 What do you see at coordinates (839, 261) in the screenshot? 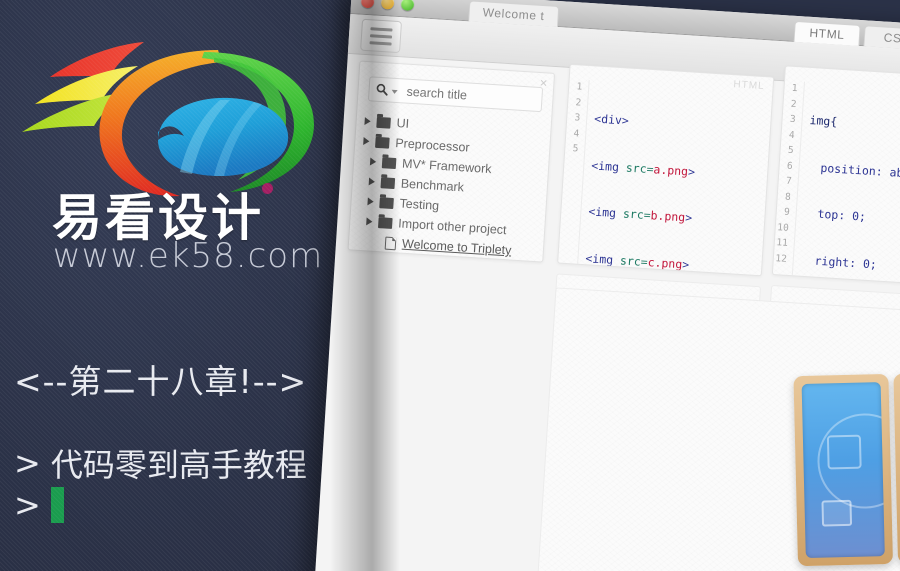
I see `css-line-4: right: 0;` at bounding box center [839, 261].